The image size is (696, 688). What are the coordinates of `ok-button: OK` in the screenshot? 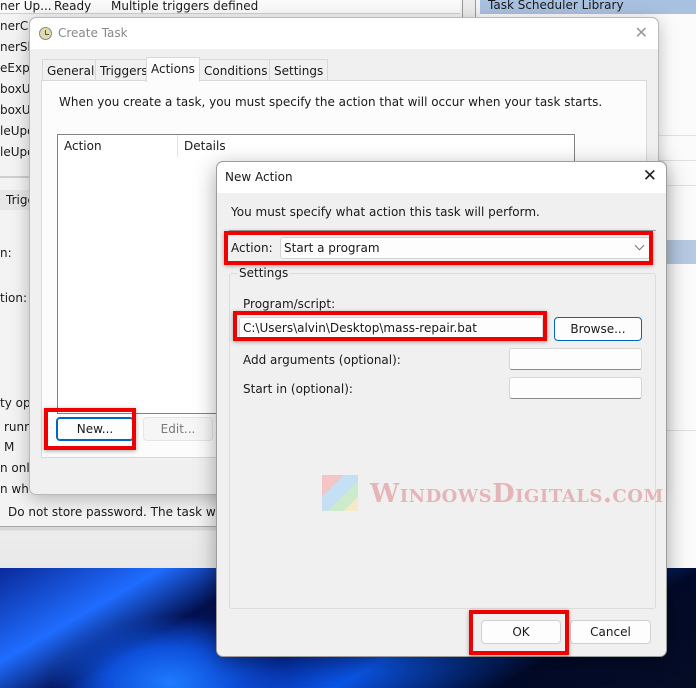 It's located at (521, 632).